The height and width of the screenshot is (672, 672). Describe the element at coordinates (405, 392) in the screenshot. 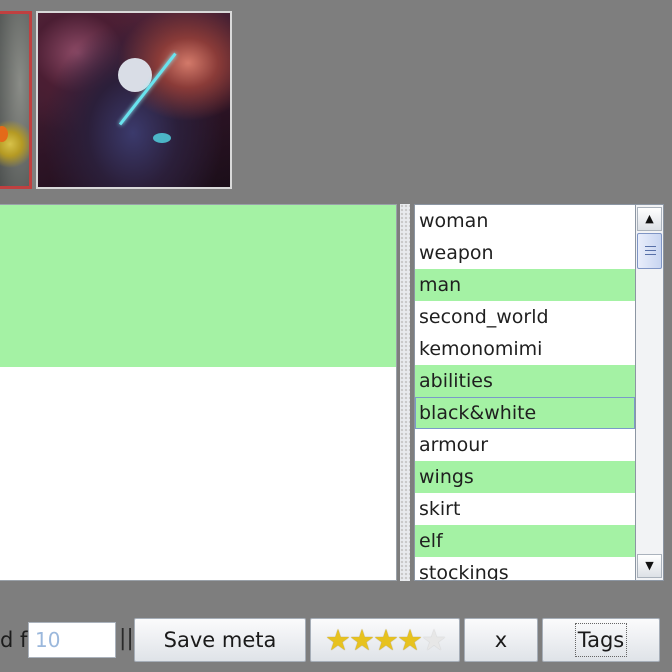

I see `split-pane-divider` at that location.